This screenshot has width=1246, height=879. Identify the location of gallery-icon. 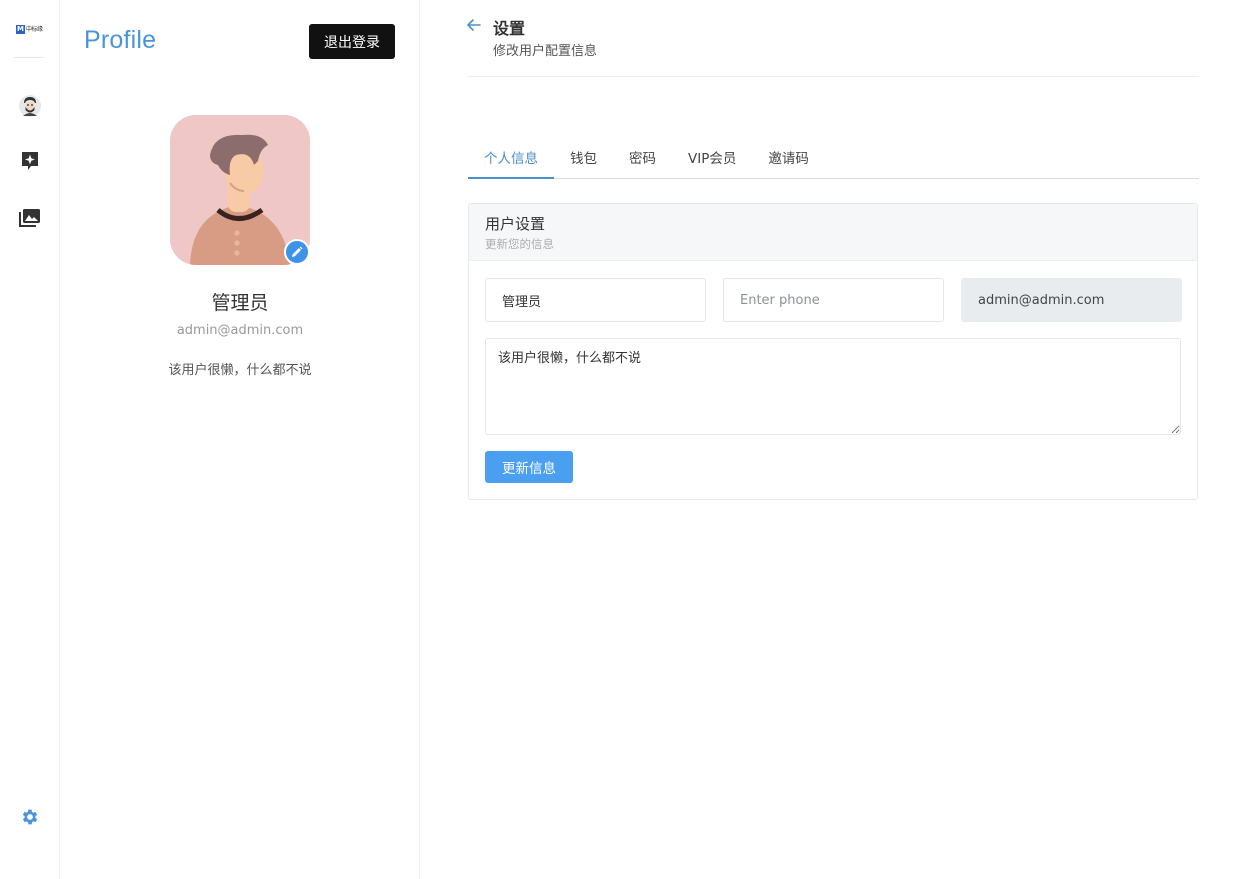
(30, 218).